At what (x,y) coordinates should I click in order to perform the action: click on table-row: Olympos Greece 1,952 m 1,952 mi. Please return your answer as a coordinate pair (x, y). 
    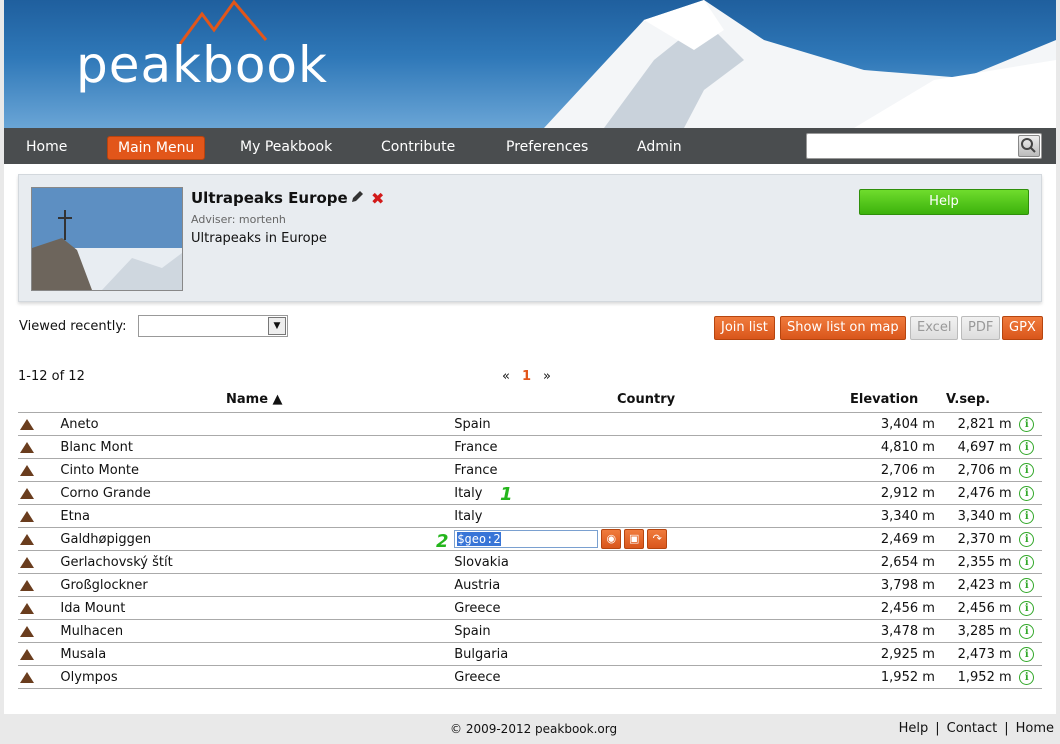
    Looking at the image, I should click on (530, 677).